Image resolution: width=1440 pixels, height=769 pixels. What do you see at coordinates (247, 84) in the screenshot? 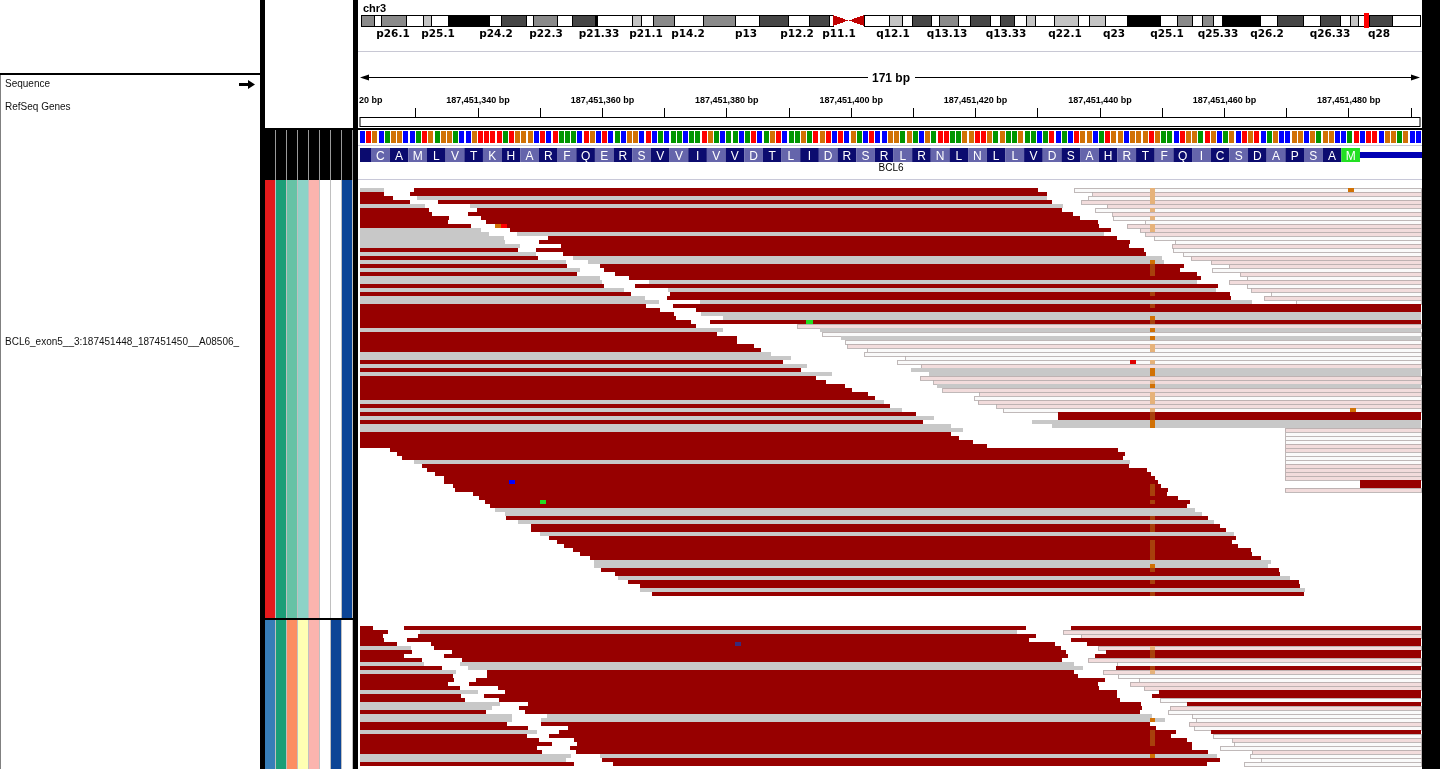
I see `right-arrow-icon` at bounding box center [247, 84].